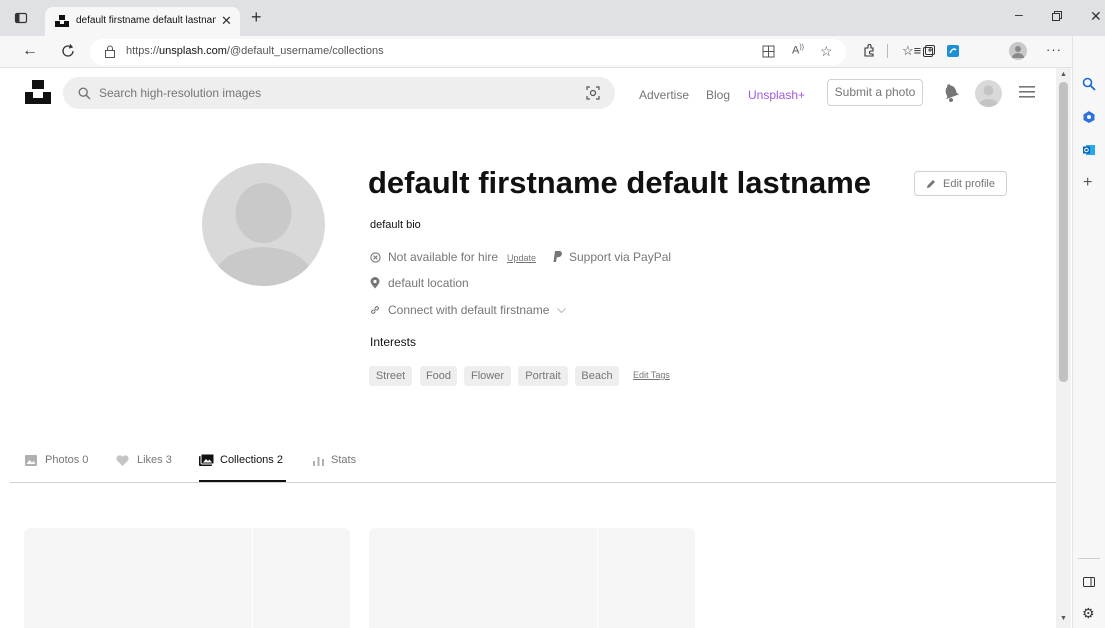 The height and width of the screenshot is (628, 1105). I want to click on extensions-icon, so click(869, 50).